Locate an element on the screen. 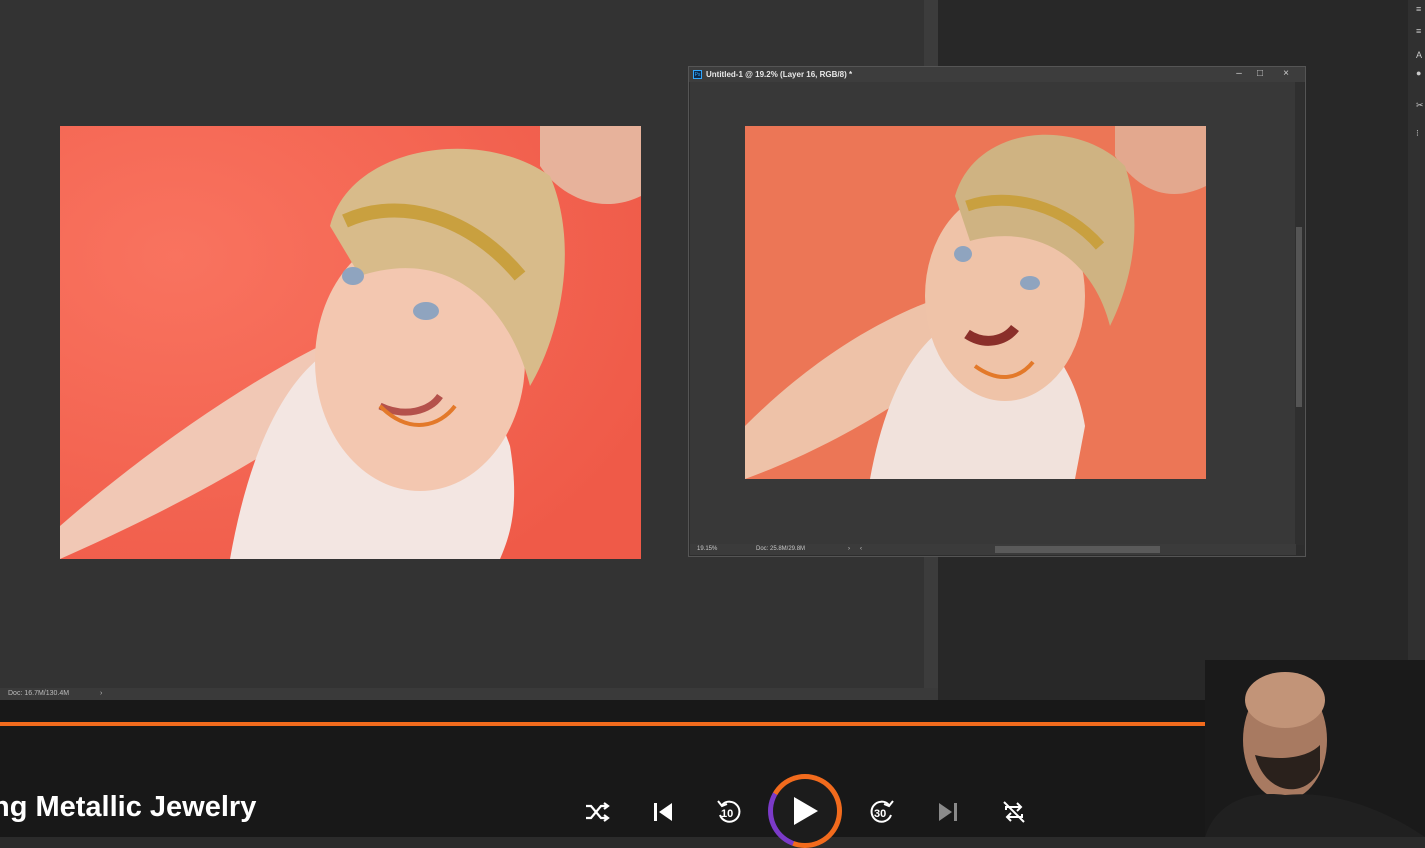 This screenshot has height=848, width=1425. repeat-off-icon is located at coordinates (1014, 812).